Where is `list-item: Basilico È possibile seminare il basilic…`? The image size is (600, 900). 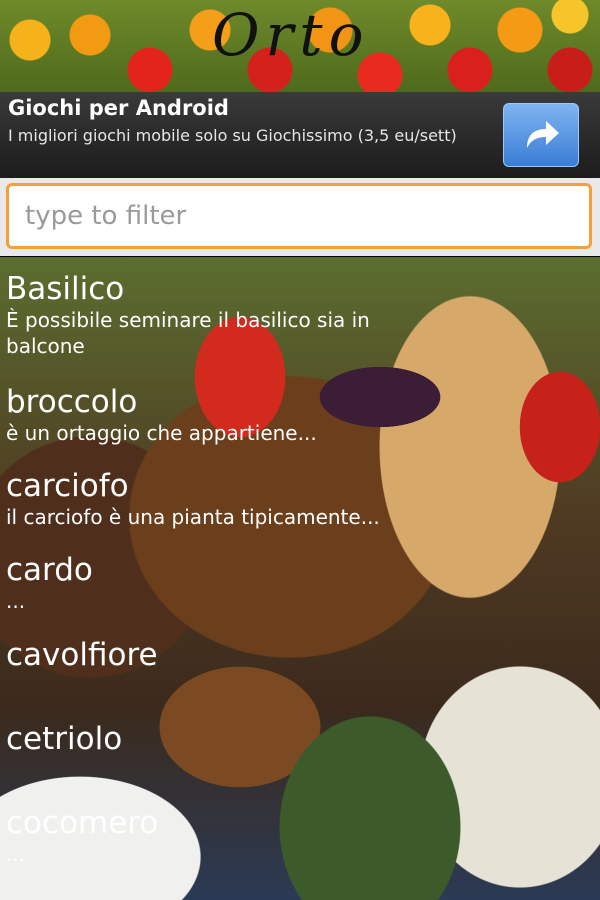
list-item: Basilico È possibile seminare il basilic… is located at coordinates (216, 315).